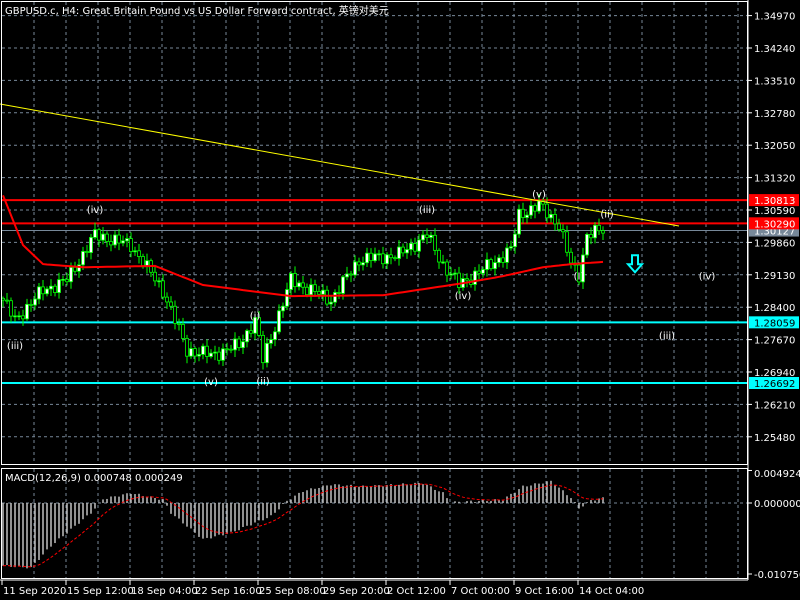 The height and width of the screenshot is (600, 800). I want to click on macd-tick-label: 0.004924, so click(777, 474).